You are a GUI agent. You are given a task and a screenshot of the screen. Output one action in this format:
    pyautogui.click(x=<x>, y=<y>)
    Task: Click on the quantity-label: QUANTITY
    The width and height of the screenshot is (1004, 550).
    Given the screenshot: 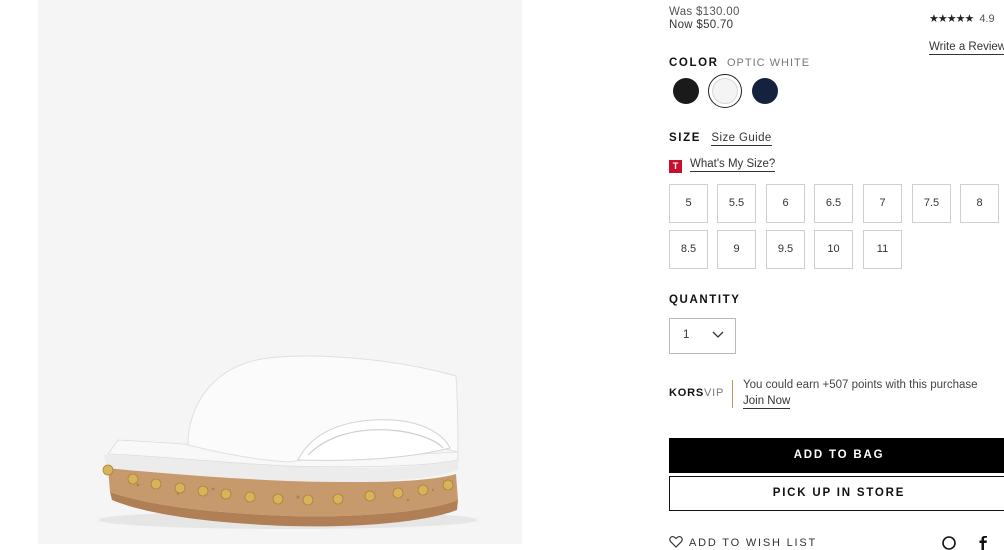 What is the action you would take?
    pyautogui.click(x=705, y=300)
    